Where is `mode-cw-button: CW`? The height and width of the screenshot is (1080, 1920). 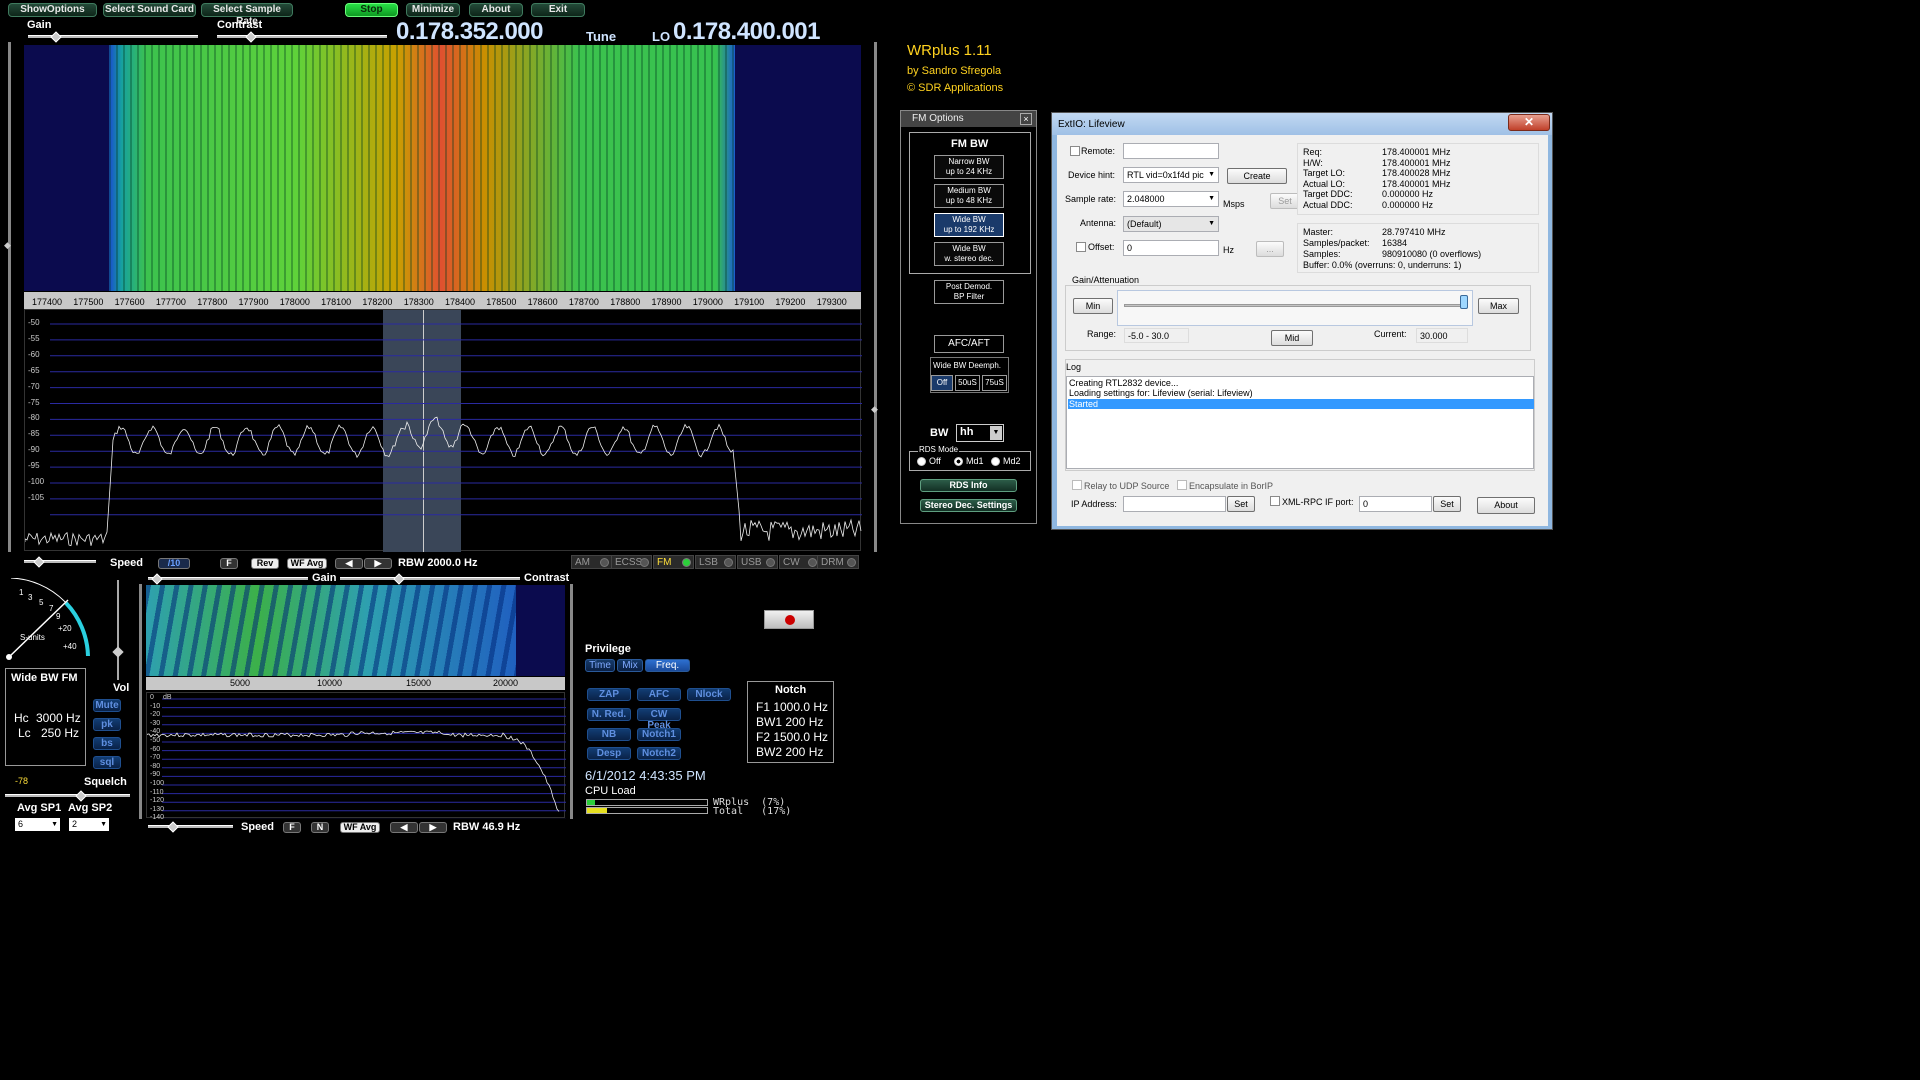 mode-cw-button: CW is located at coordinates (799, 562).